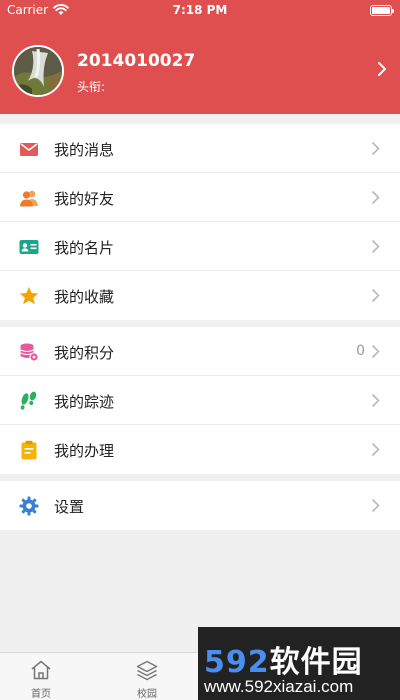 The image size is (400, 700). I want to click on watermark-brand-text: 软件园, so click(316, 662).